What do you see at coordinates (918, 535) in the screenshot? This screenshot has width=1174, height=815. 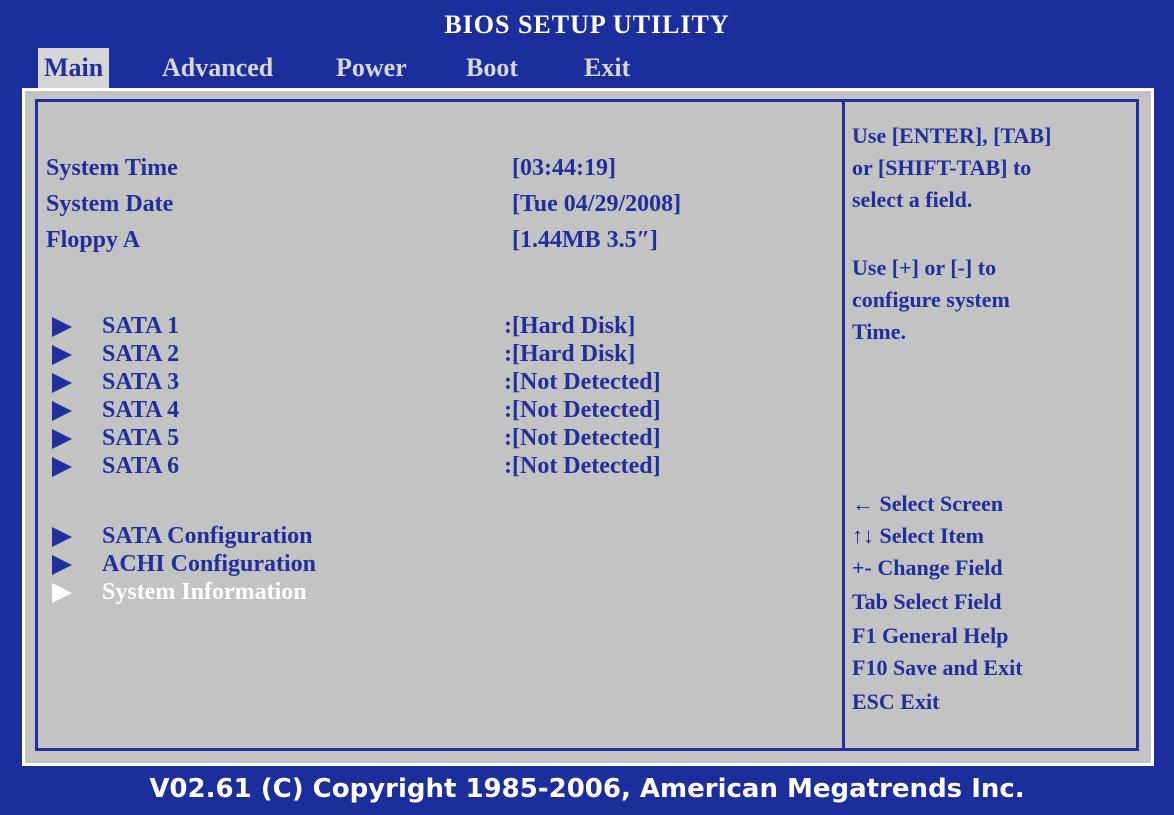 I see `key-select-item: ↑↓ Select Item` at bounding box center [918, 535].